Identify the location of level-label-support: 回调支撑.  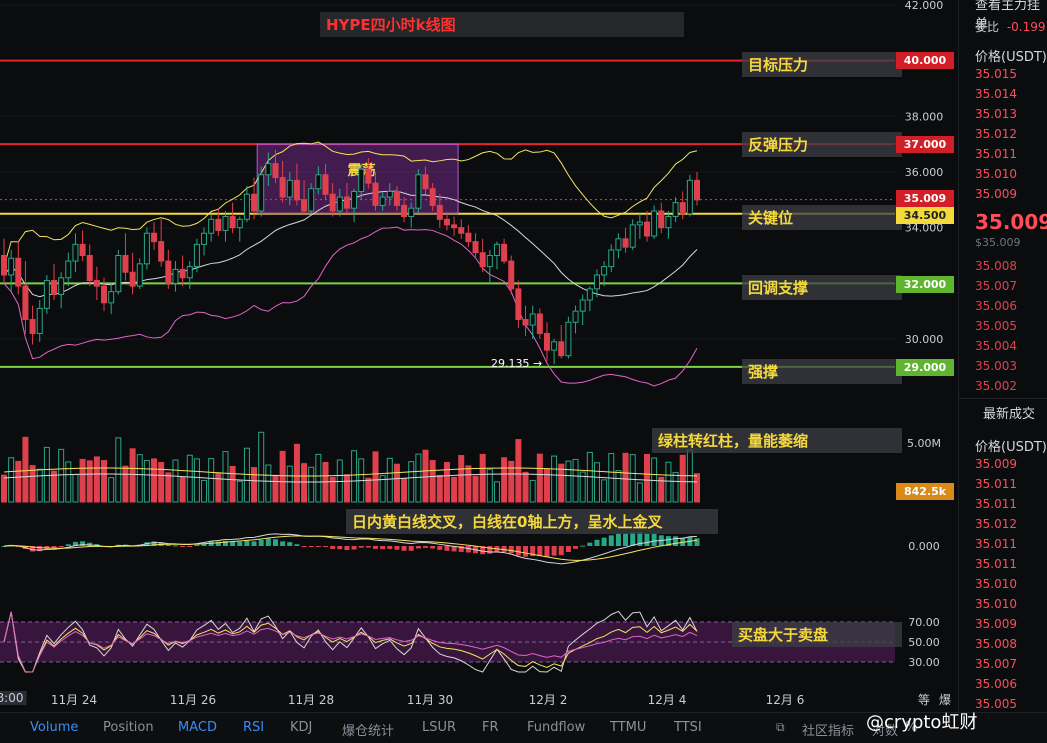
(822, 287).